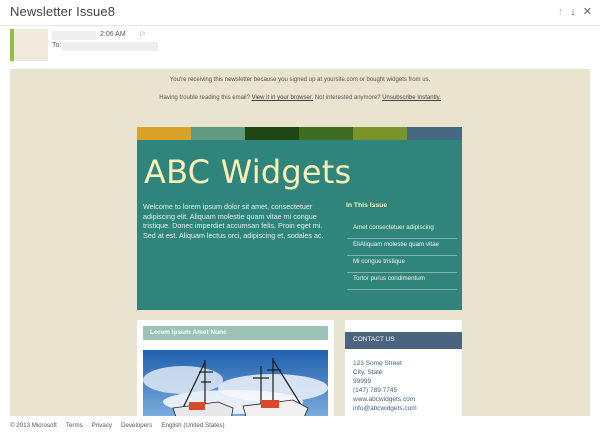  I want to click on sender-name-redacted, so click(74, 35).